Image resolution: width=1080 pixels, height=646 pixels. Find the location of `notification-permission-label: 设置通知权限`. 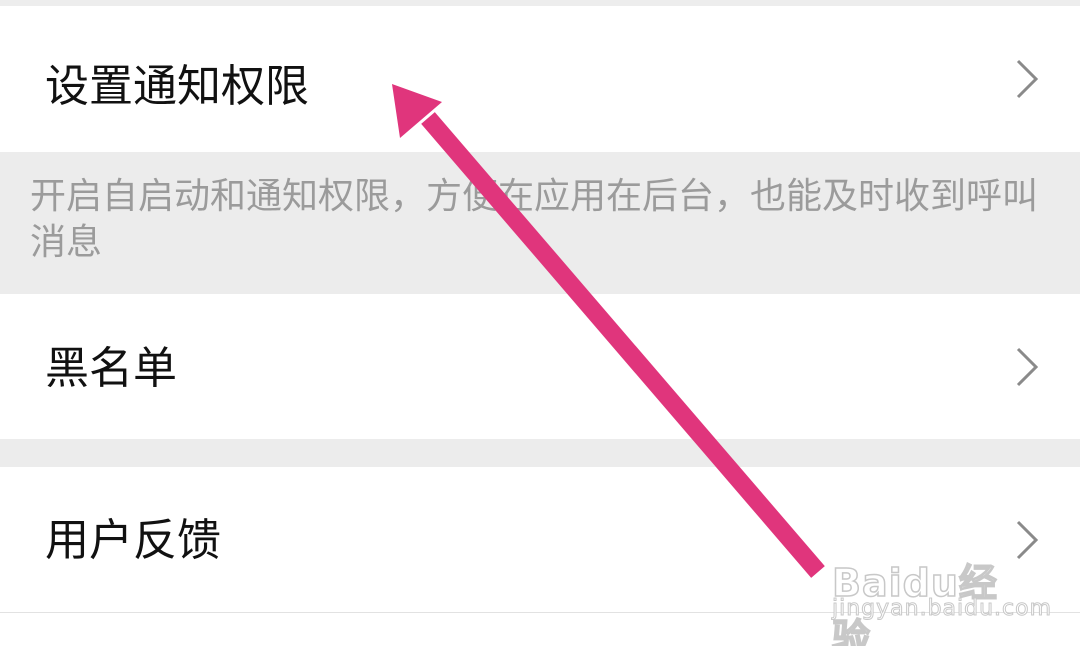

notification-permission-label: 设置通知权限 is located at coordinates (177, 86).